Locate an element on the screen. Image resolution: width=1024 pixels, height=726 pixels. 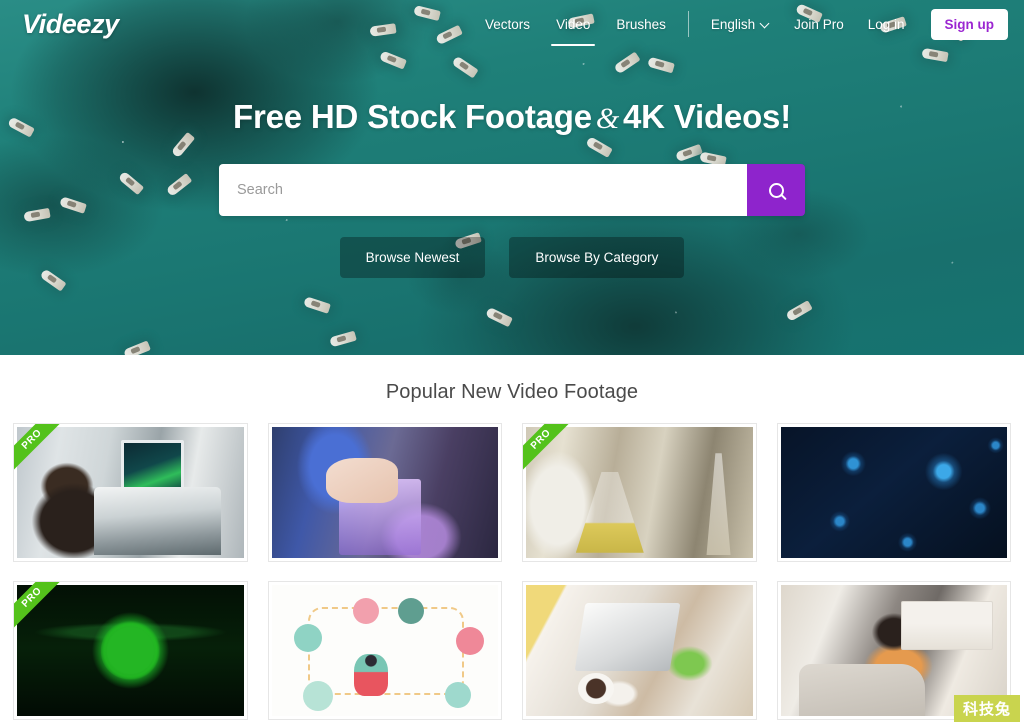
video-card-microscope: PRO is located at coordinates (130, 492).